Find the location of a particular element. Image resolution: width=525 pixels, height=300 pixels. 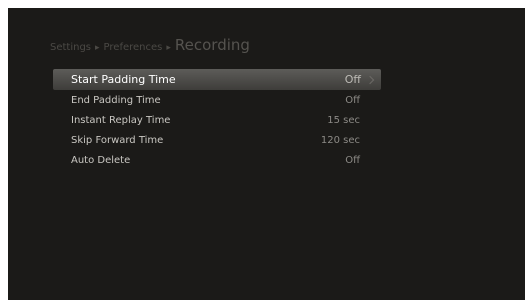

menu-item-label: Auto Delete is located at coordinates (101, 160).